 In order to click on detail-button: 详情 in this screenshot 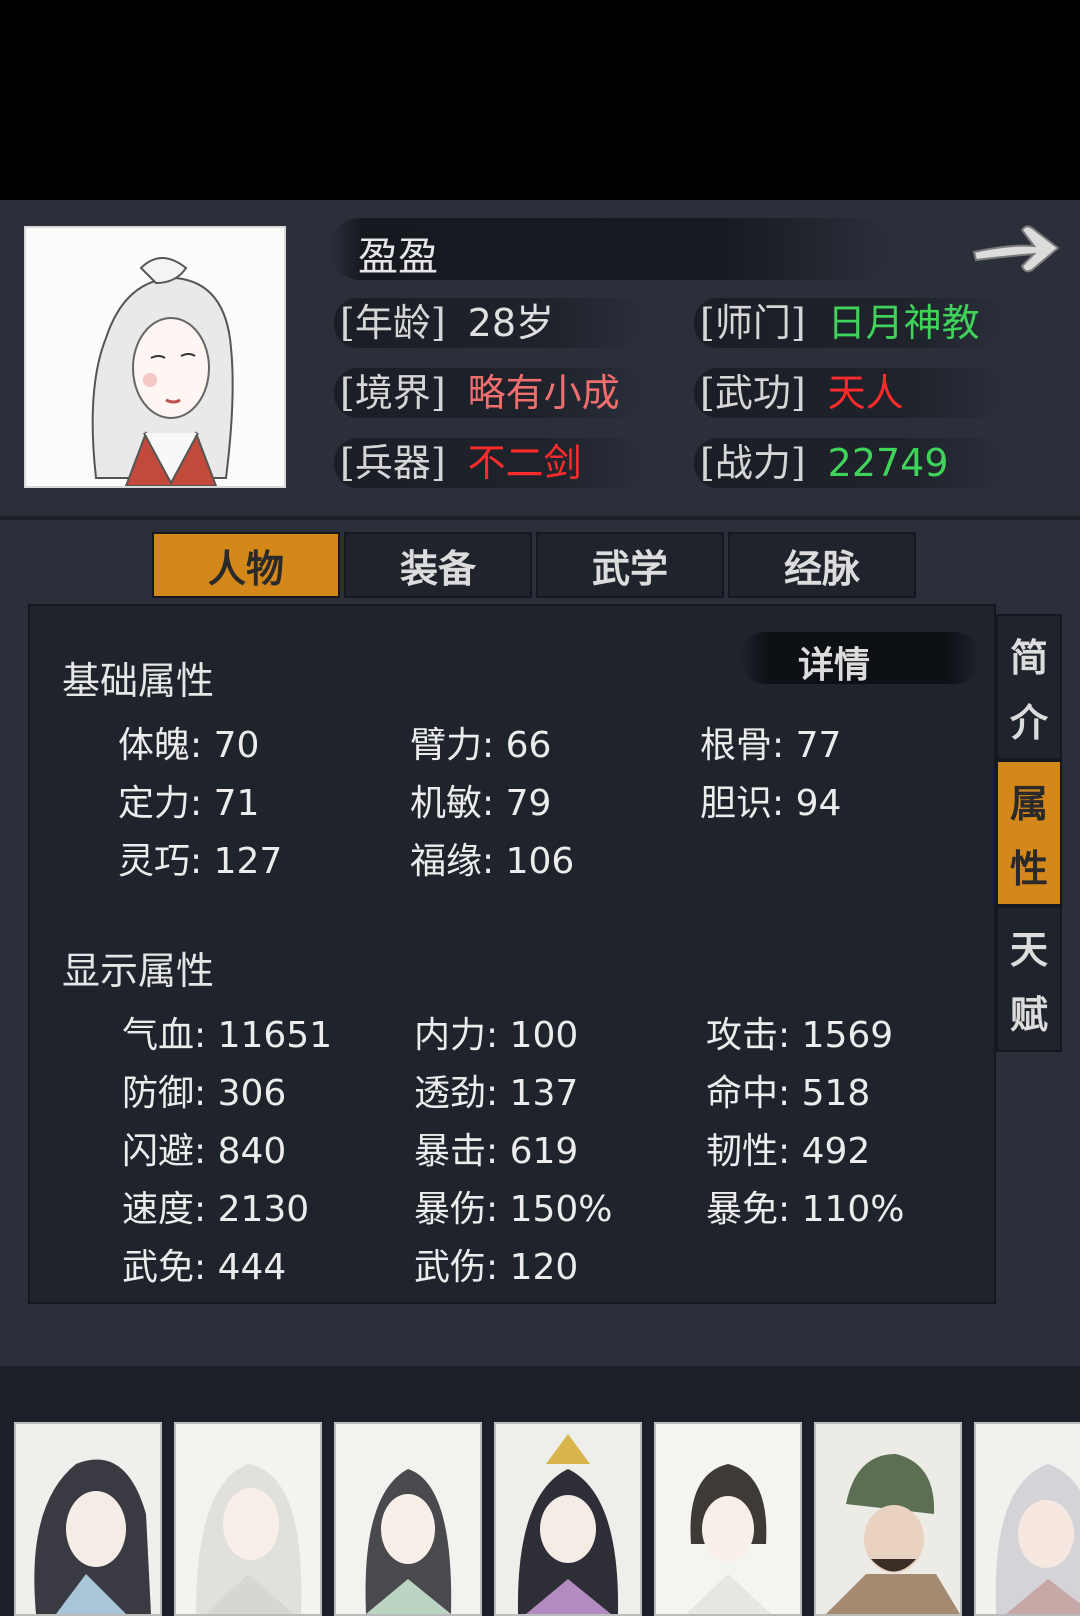, I will do `click(834, 662)`.